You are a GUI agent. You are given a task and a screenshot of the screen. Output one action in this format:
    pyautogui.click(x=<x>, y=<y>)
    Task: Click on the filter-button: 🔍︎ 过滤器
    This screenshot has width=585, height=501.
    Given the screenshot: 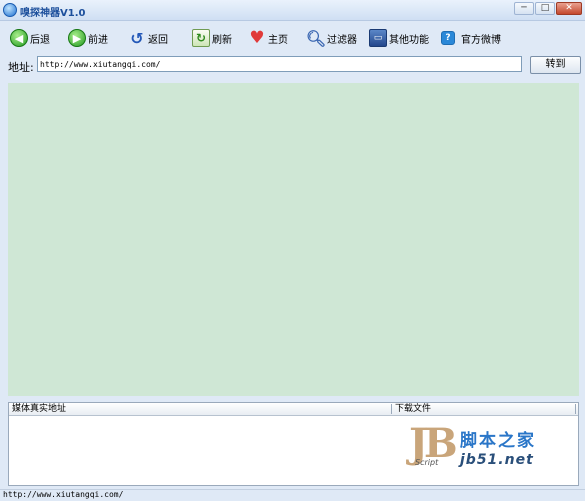 What is the action you would take?
    pyautogui.click(x=331, y=38)
    